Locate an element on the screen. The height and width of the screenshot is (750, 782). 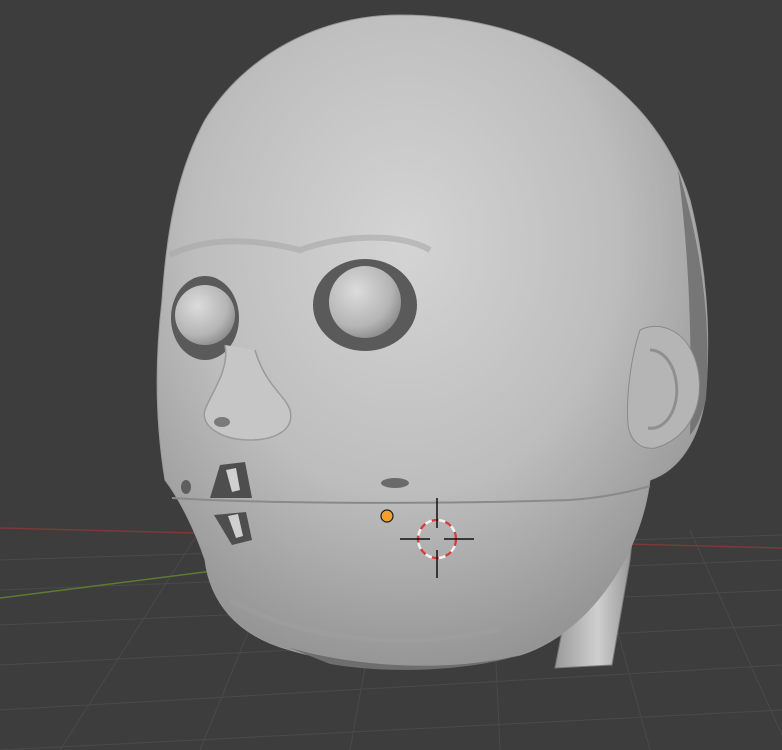
right-eye is located at coordinates (365, 302).